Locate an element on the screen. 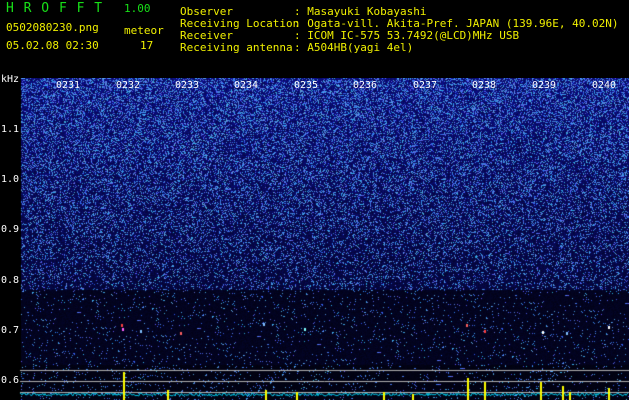 The image size is (629, 400). x-tick-0238: 0238 is located at coordinates (484, 85).